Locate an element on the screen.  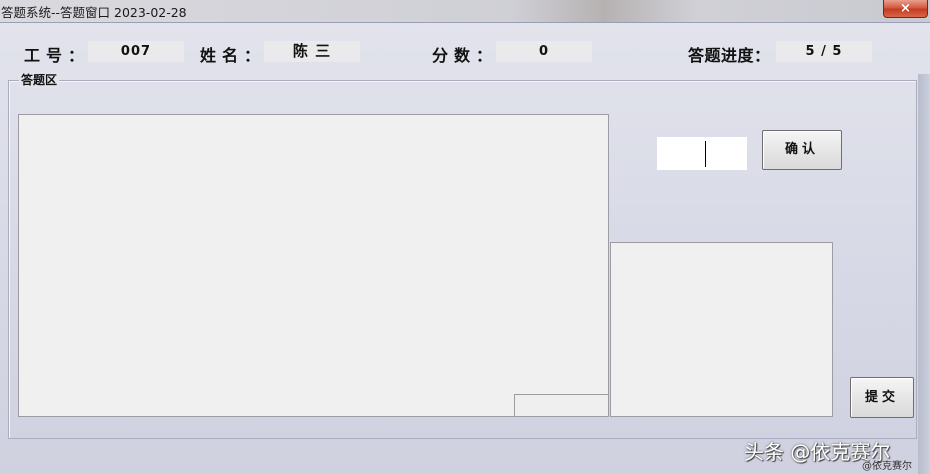
confirm-button: 确认 is located at coordinates (802, 150).